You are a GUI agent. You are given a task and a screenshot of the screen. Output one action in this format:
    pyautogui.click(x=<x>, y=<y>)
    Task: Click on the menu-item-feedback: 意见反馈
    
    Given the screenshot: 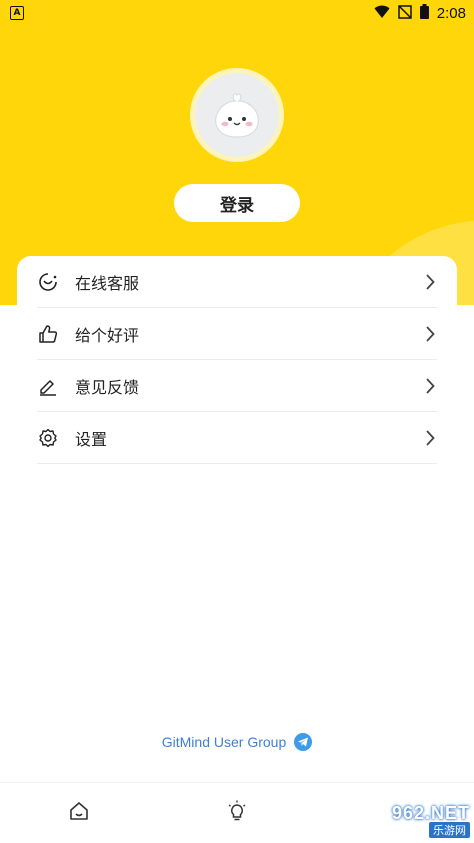 What is the action you would take?
    pyautogui.click(x=237, y=386)
    